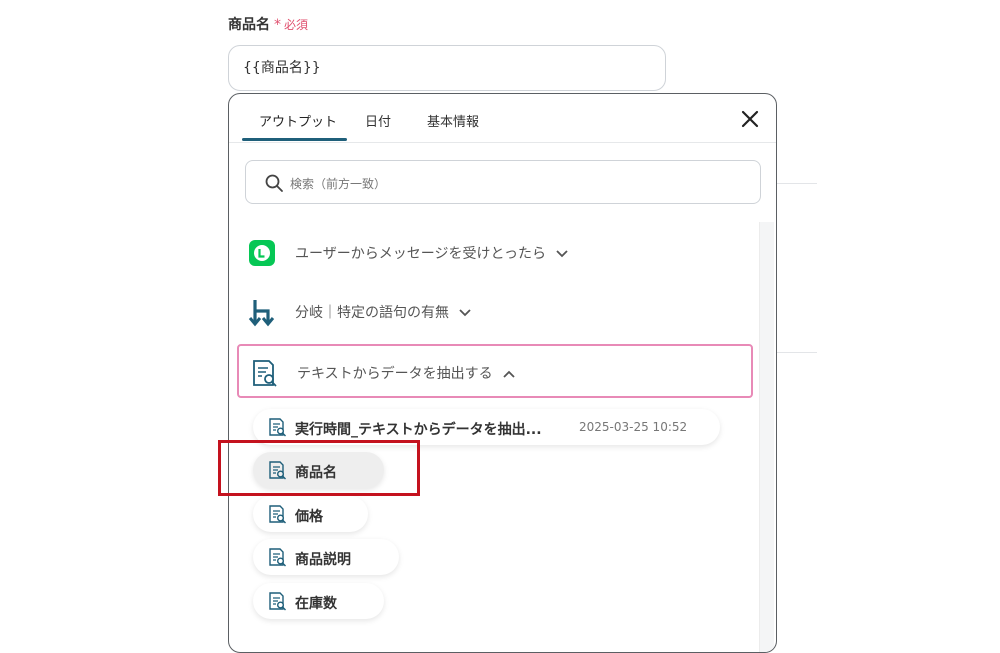  Describe the element at coordinates (750, 119) in the screenshot. I see `close-icon` at that location.